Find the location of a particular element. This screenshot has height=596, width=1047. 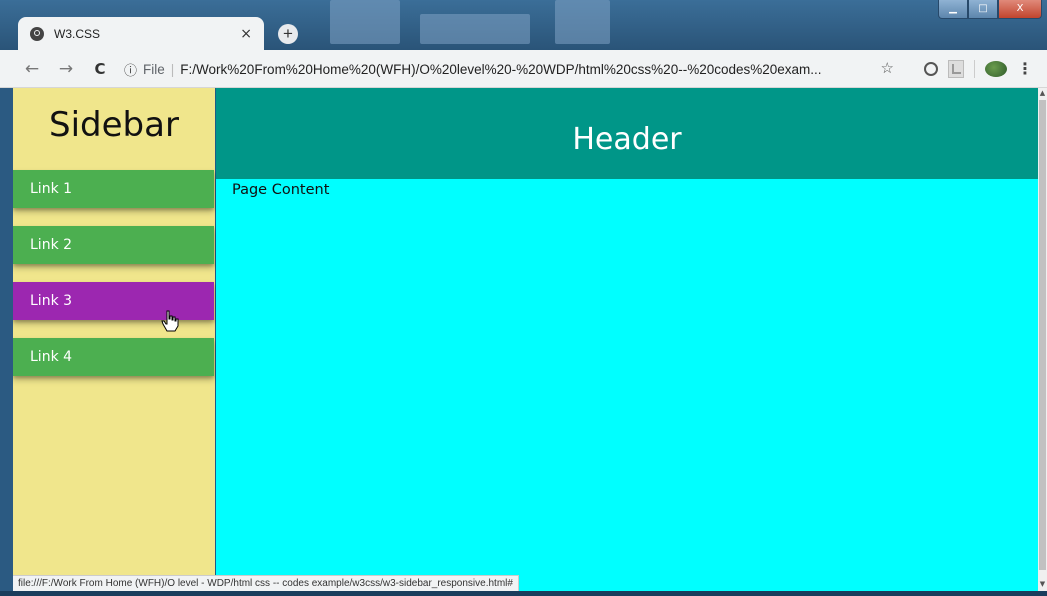

close-window-button: X is located at coordinates (1020, 9).